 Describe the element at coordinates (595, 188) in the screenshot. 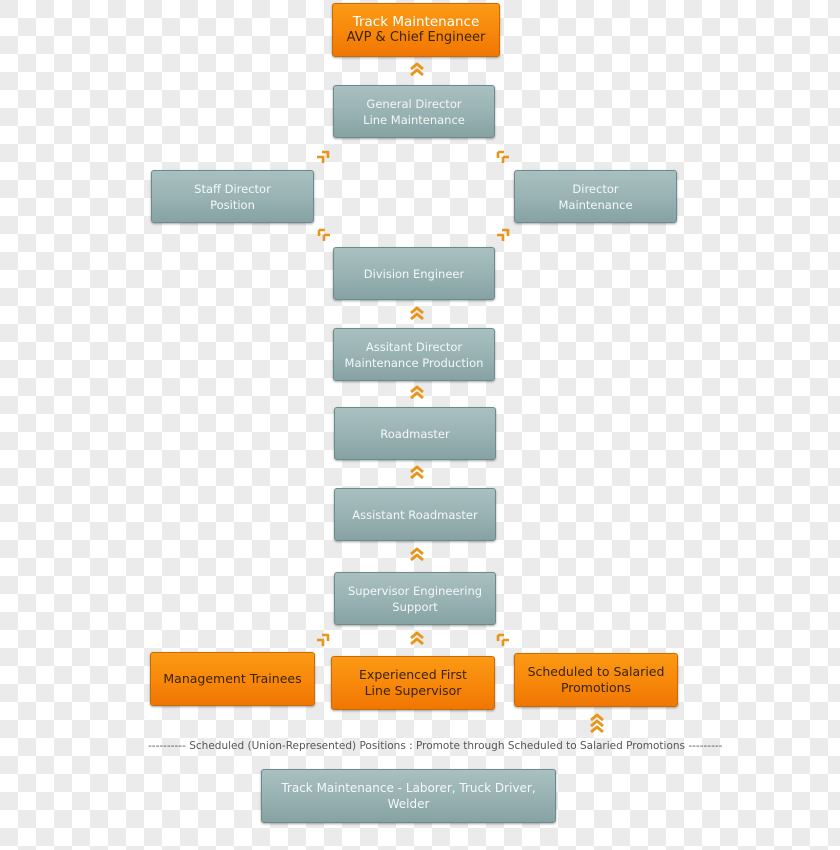

I see `node-title: Director` at that location.